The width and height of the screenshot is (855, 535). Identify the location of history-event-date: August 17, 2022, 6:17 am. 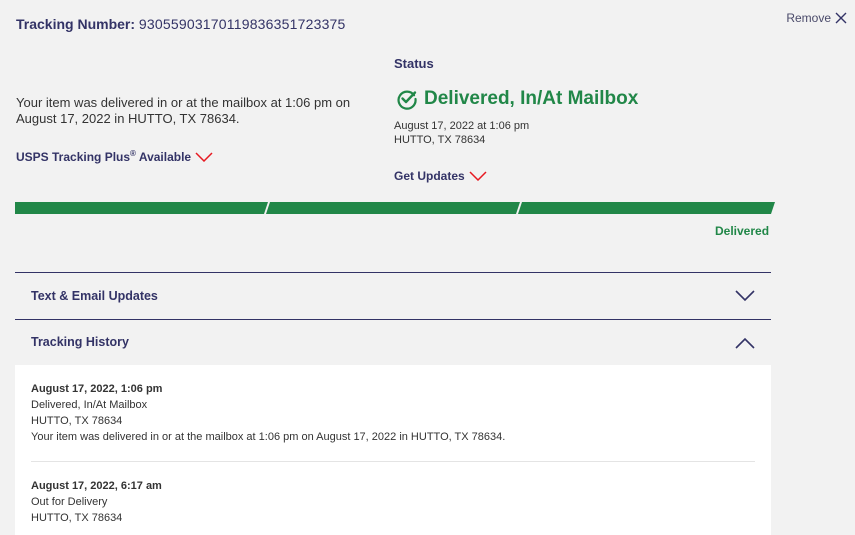
(96, 486).